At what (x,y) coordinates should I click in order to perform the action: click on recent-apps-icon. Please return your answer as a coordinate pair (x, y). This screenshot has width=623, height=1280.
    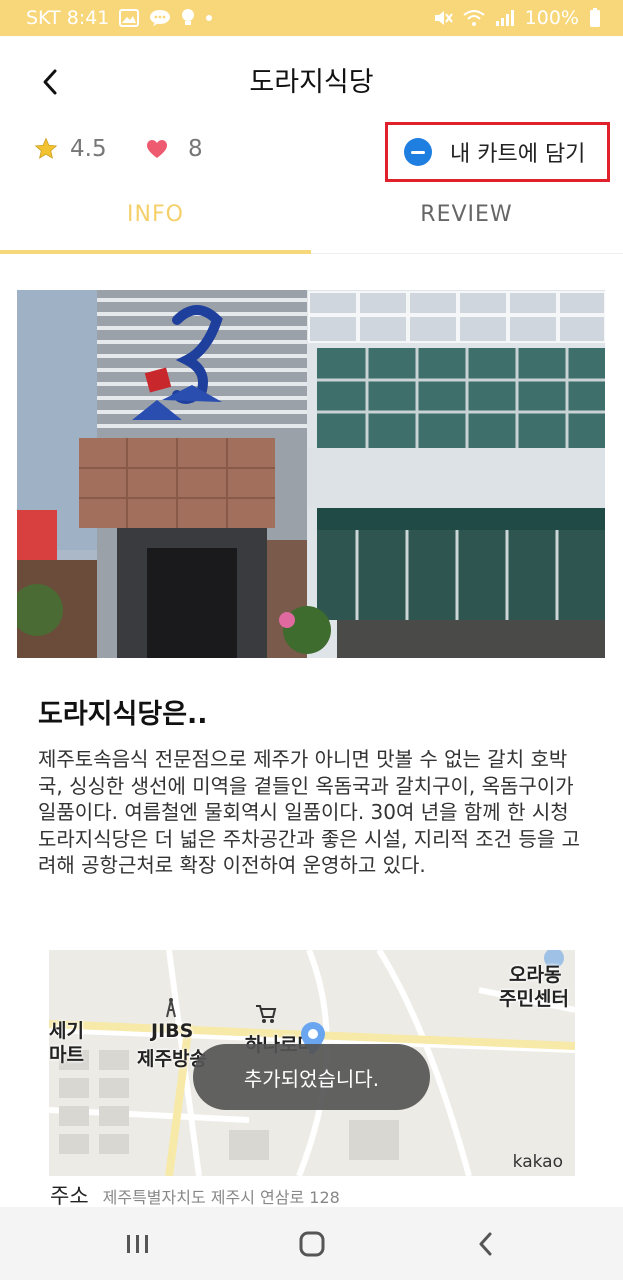
    Looking at the image, I should click on (137, 1244).